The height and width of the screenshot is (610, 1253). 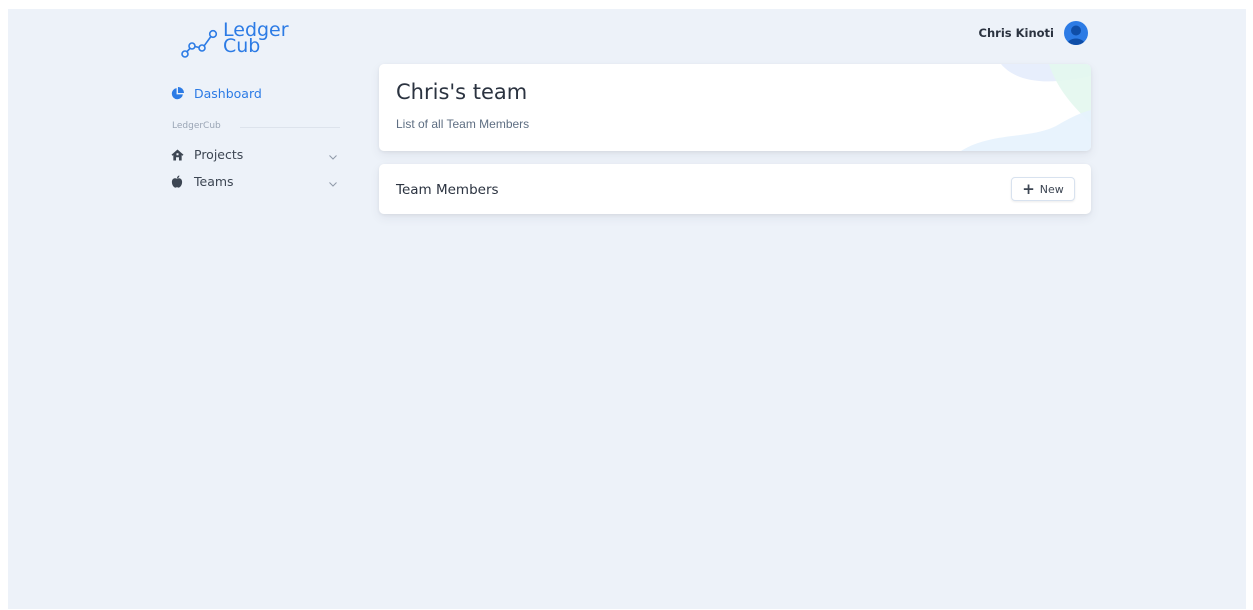 I want to click on sidebar-item-teams: Teams, so click(x=202, y=181).